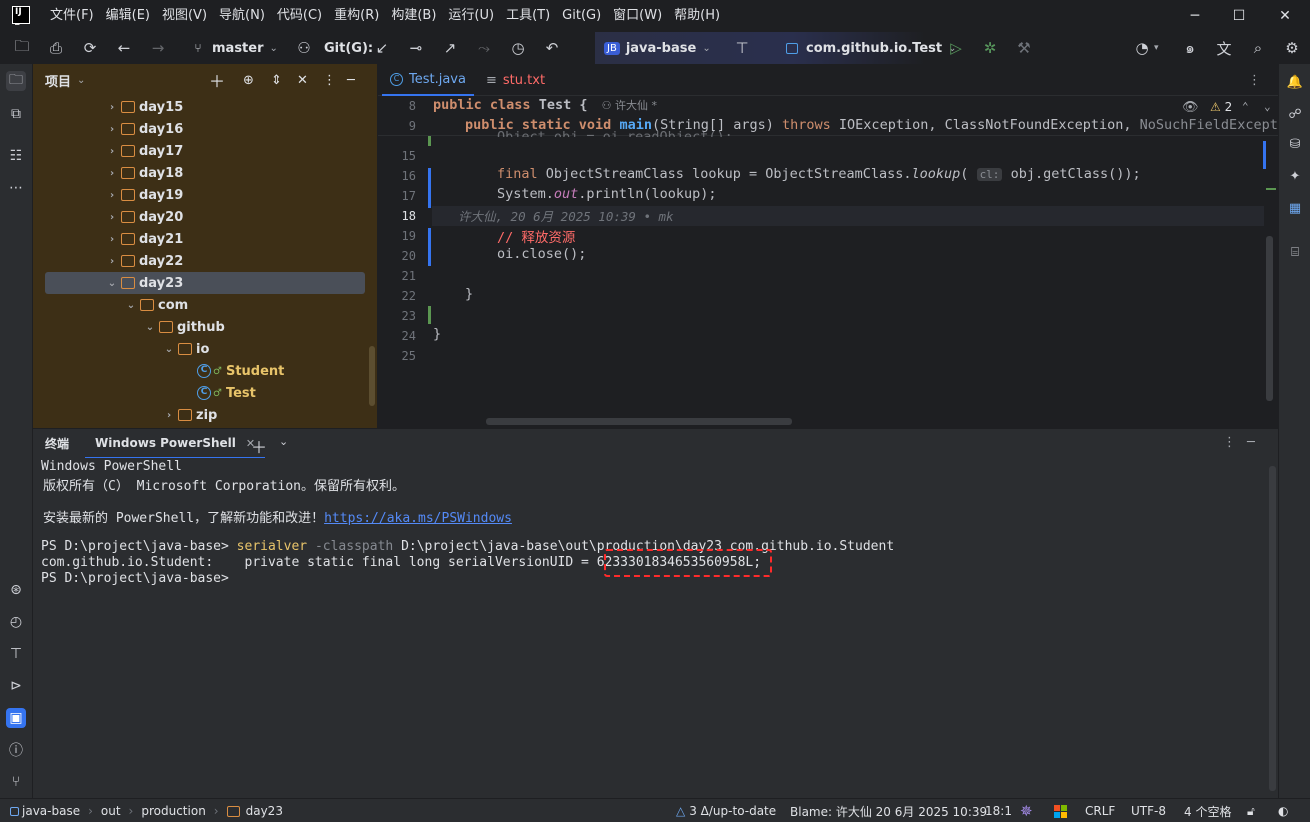 The width and height of the screenshot is (1310, 822). What do you see at coordinates (639, 421) in the screenshot?
I see `editor-h-scrollbar` at bounding box center [639, 421].